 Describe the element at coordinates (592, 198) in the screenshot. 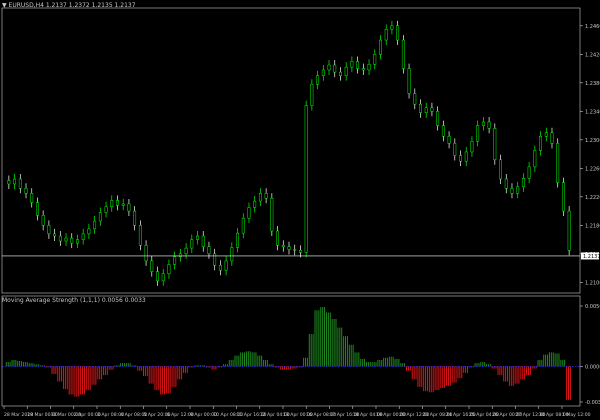

I see `price-tick-label: 1.2220` at that location.